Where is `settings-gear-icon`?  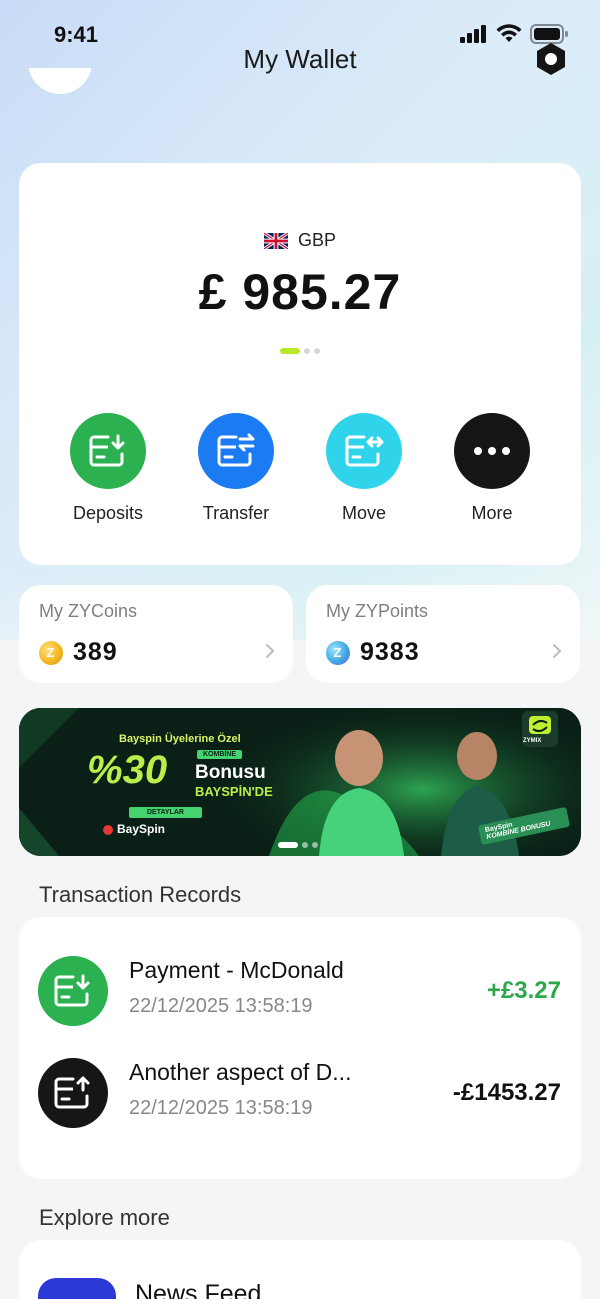 settings-gear-icon is located at coordinates (551, 59).